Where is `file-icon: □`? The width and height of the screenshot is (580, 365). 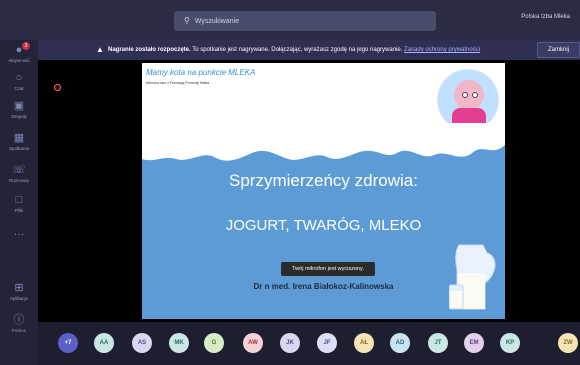
file-icon: □ is located at coordinates (19, 200).